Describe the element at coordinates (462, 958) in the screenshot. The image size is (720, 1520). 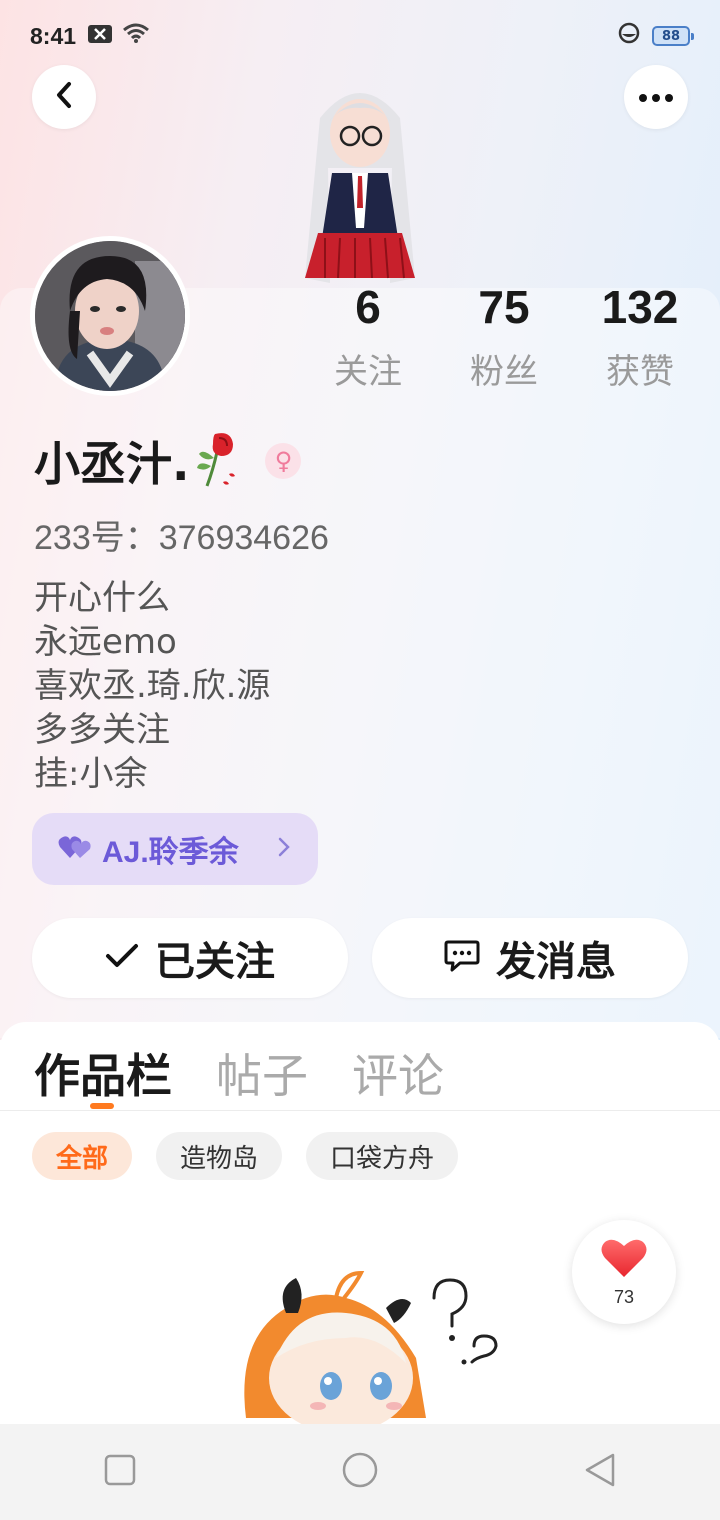
I see `chat-bubble-icon` at that location.